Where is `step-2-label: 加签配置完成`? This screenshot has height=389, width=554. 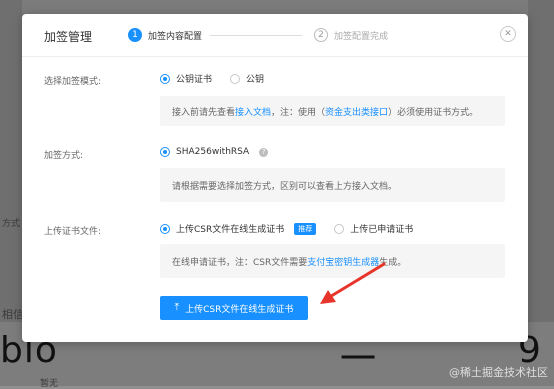
step-2-label: 加签配置完成 is located at coordinates (361, 36).